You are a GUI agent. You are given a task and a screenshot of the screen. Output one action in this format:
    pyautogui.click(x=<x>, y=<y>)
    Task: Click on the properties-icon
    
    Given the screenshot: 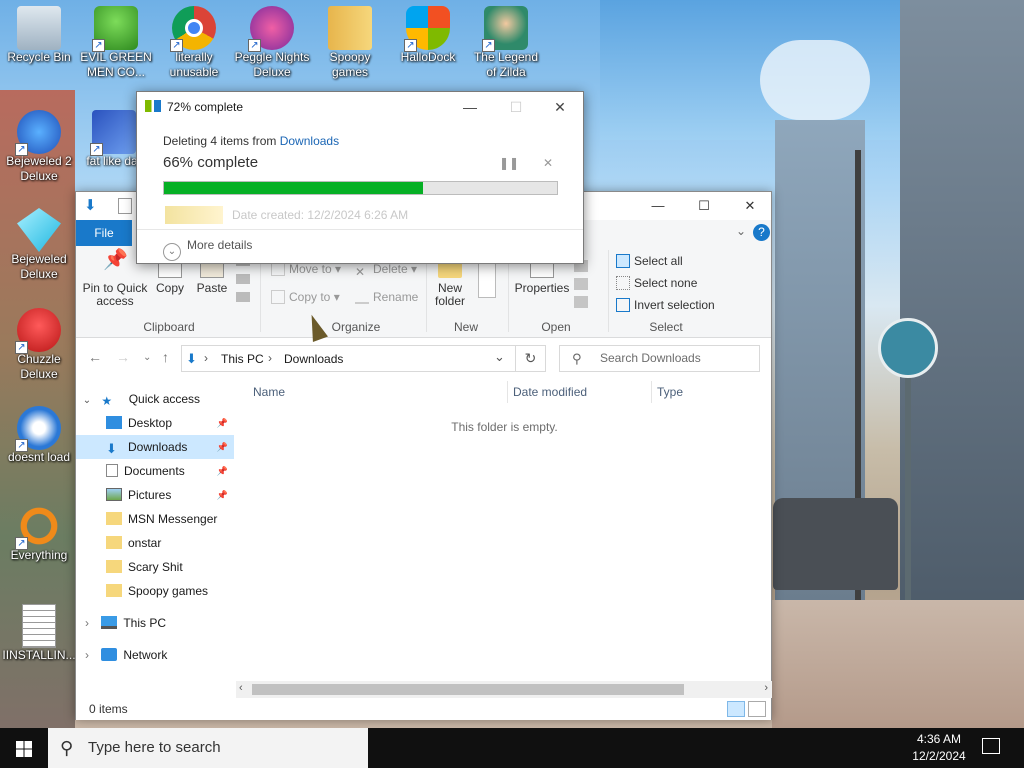 What is the action you would take?
    pyautogui.click(x=125, y=206)
    